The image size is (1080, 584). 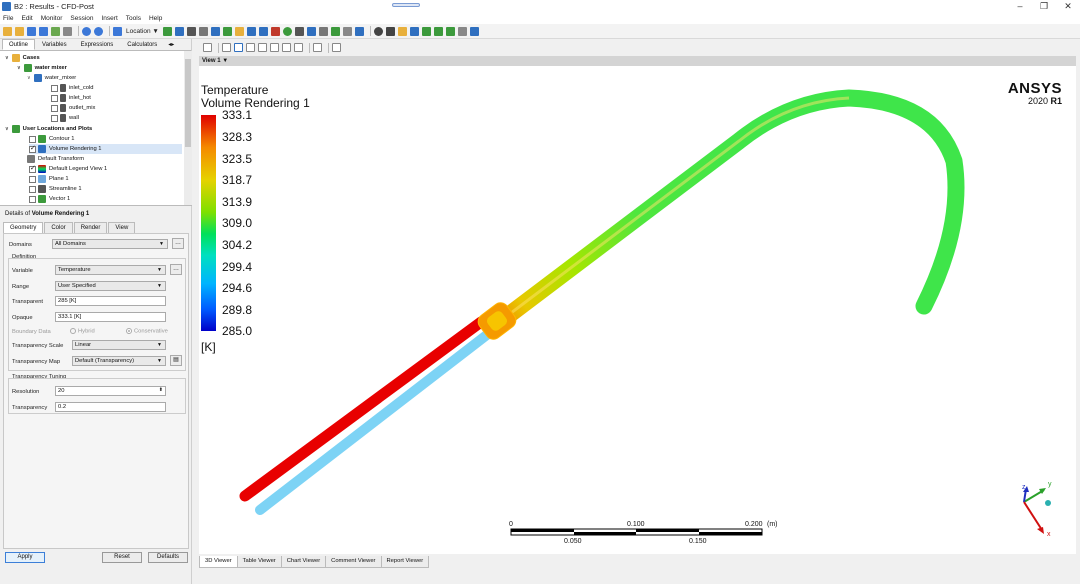 I want to click on tree-item-plane-1: Plane 1, so click(x=49, y=179).